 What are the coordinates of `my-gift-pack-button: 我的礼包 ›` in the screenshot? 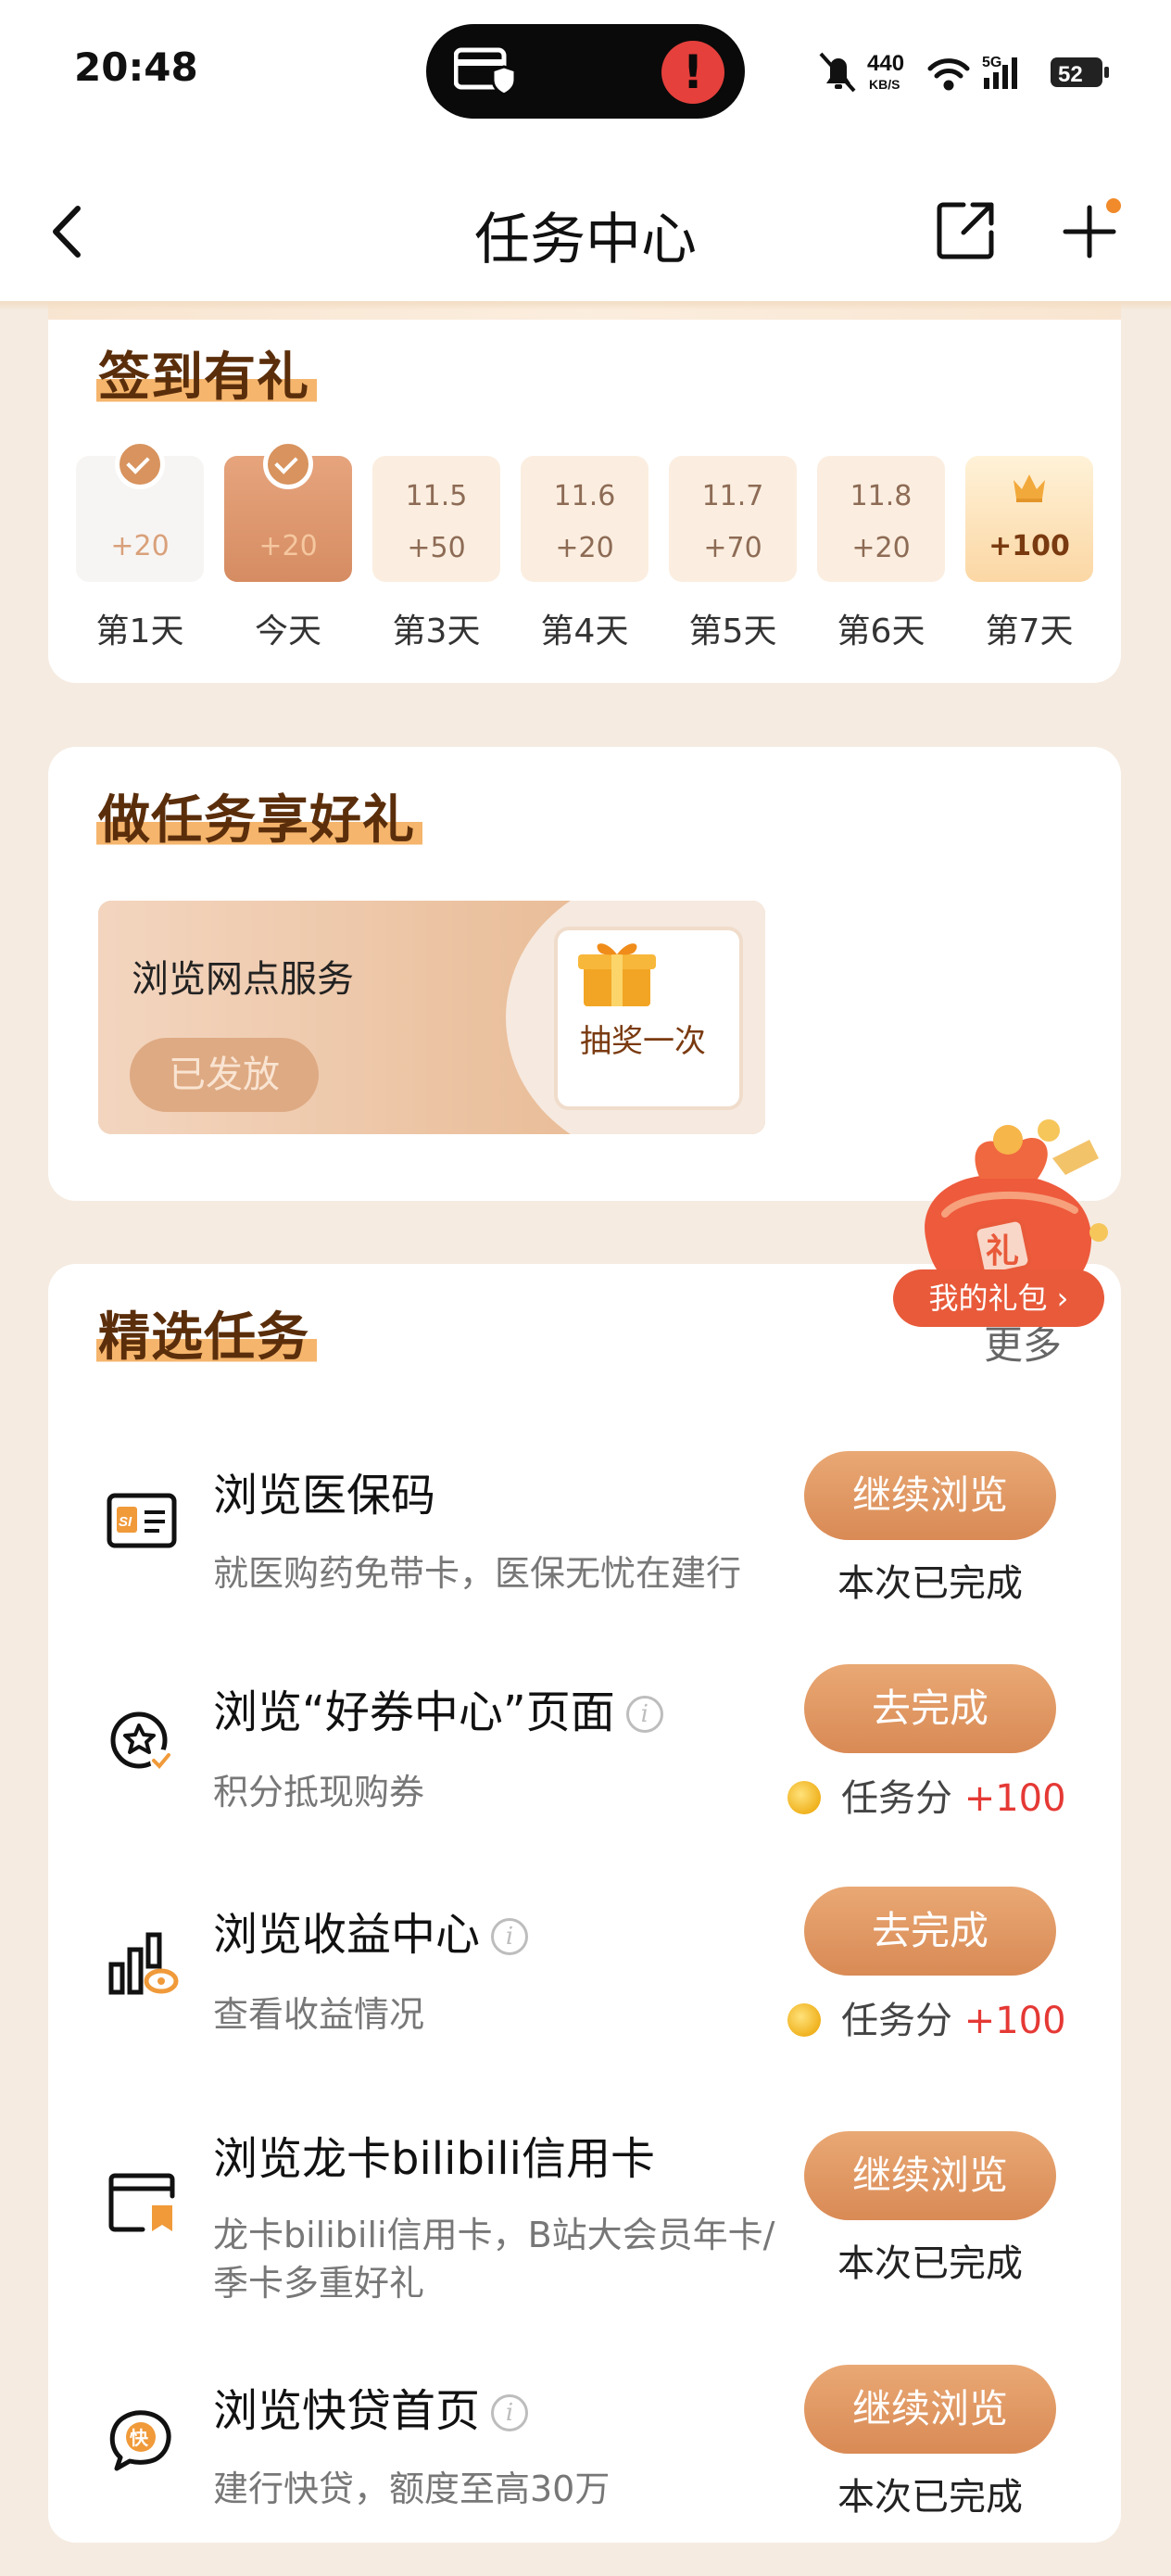 It's located at (999, 1298).